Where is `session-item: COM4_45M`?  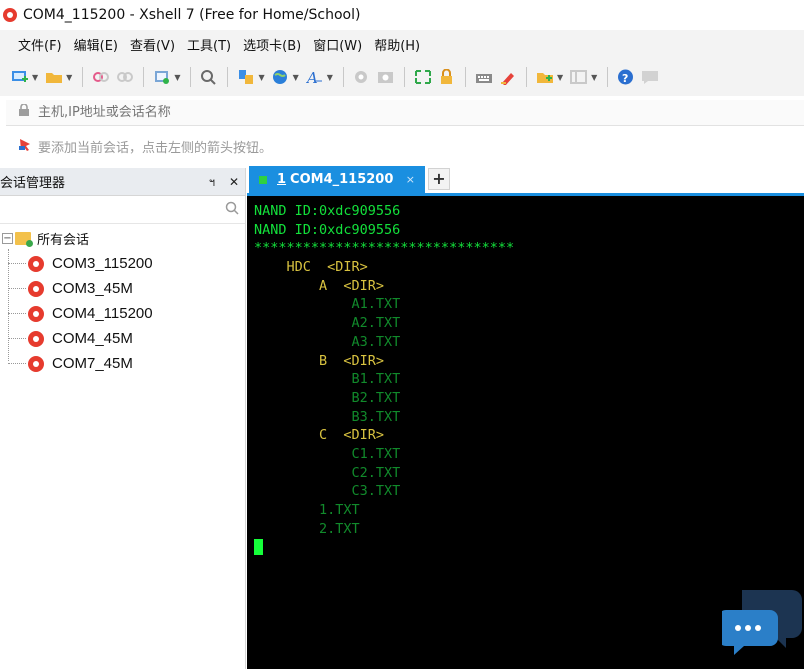
session-item: COM4_45M is located at coordinates (122, 338).